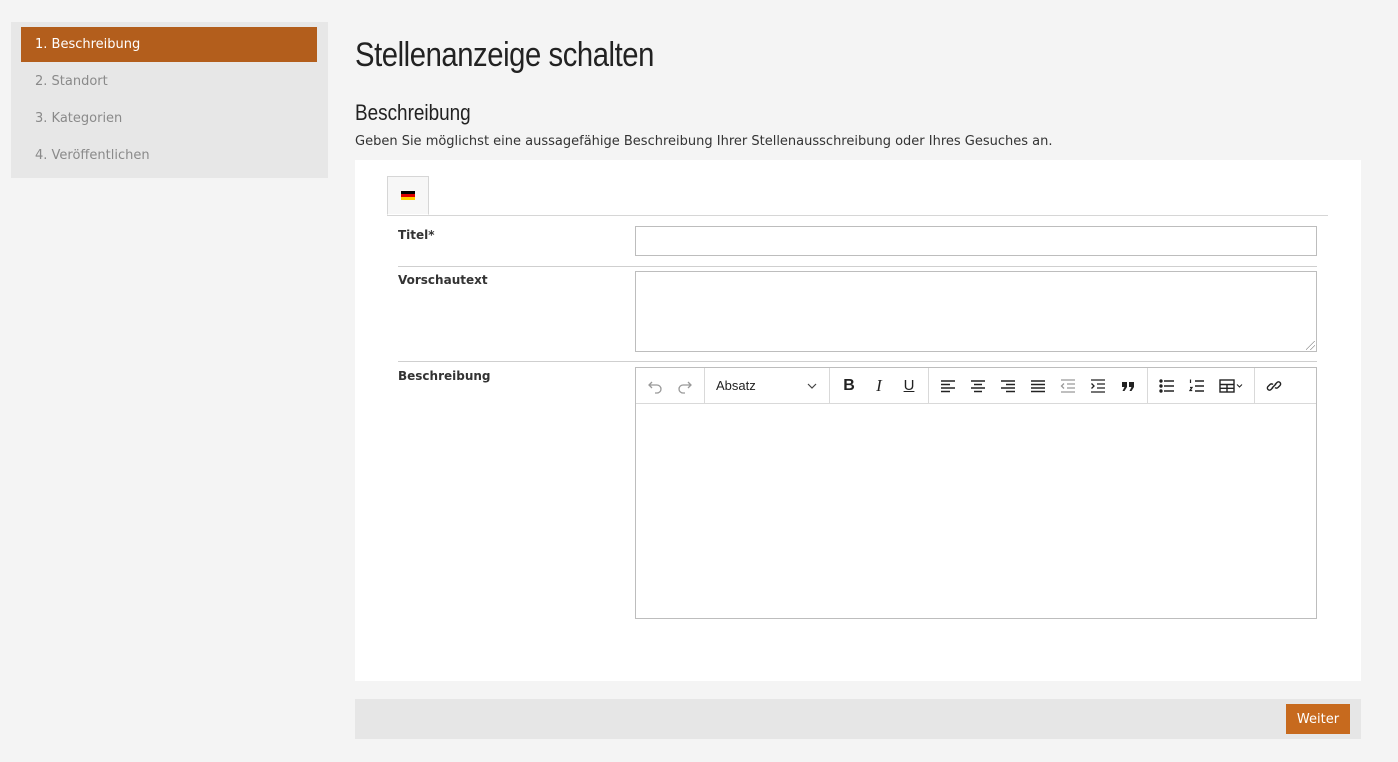 The image size is (1398, 762). What do you see at coordinates (857, 196) in the screenshot?
I see `language-tabs` at bounding box center [857, 196].